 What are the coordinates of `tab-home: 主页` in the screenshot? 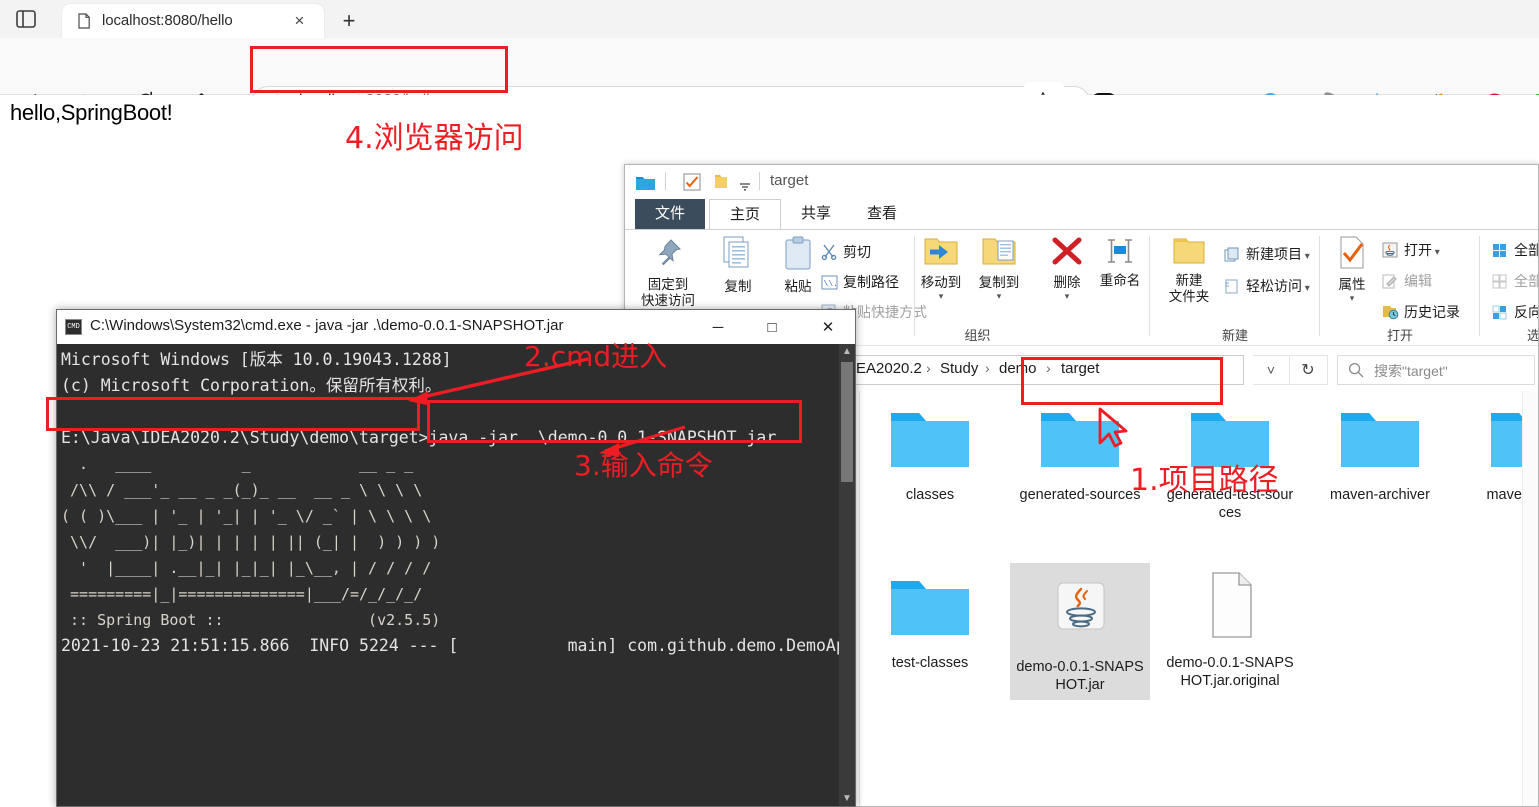 It's located at (745, 214).